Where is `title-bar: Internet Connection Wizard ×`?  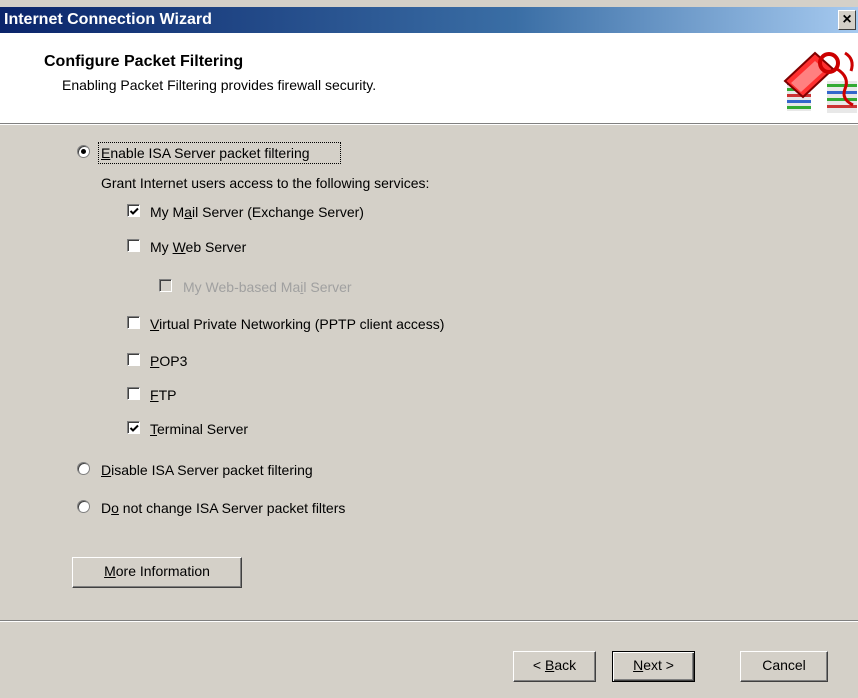 title-bar: Internet Connection Wizard × is located at coordinates (429, 20).